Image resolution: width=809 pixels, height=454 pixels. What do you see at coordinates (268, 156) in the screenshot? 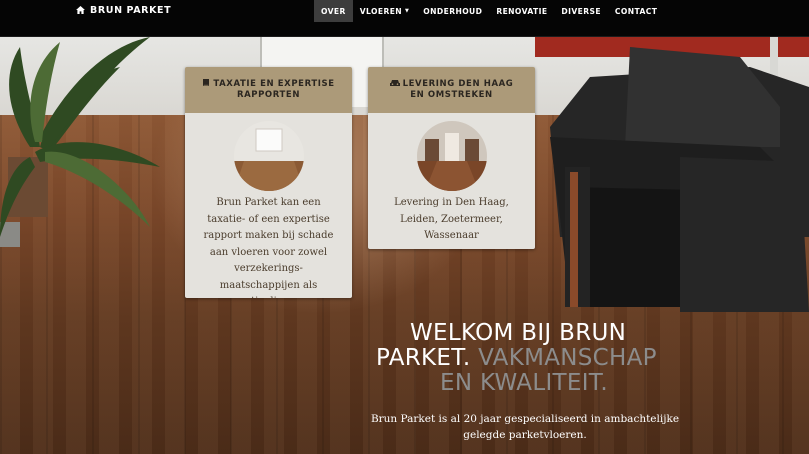
I see `card-photo-room` at bounding box center [268, 156].